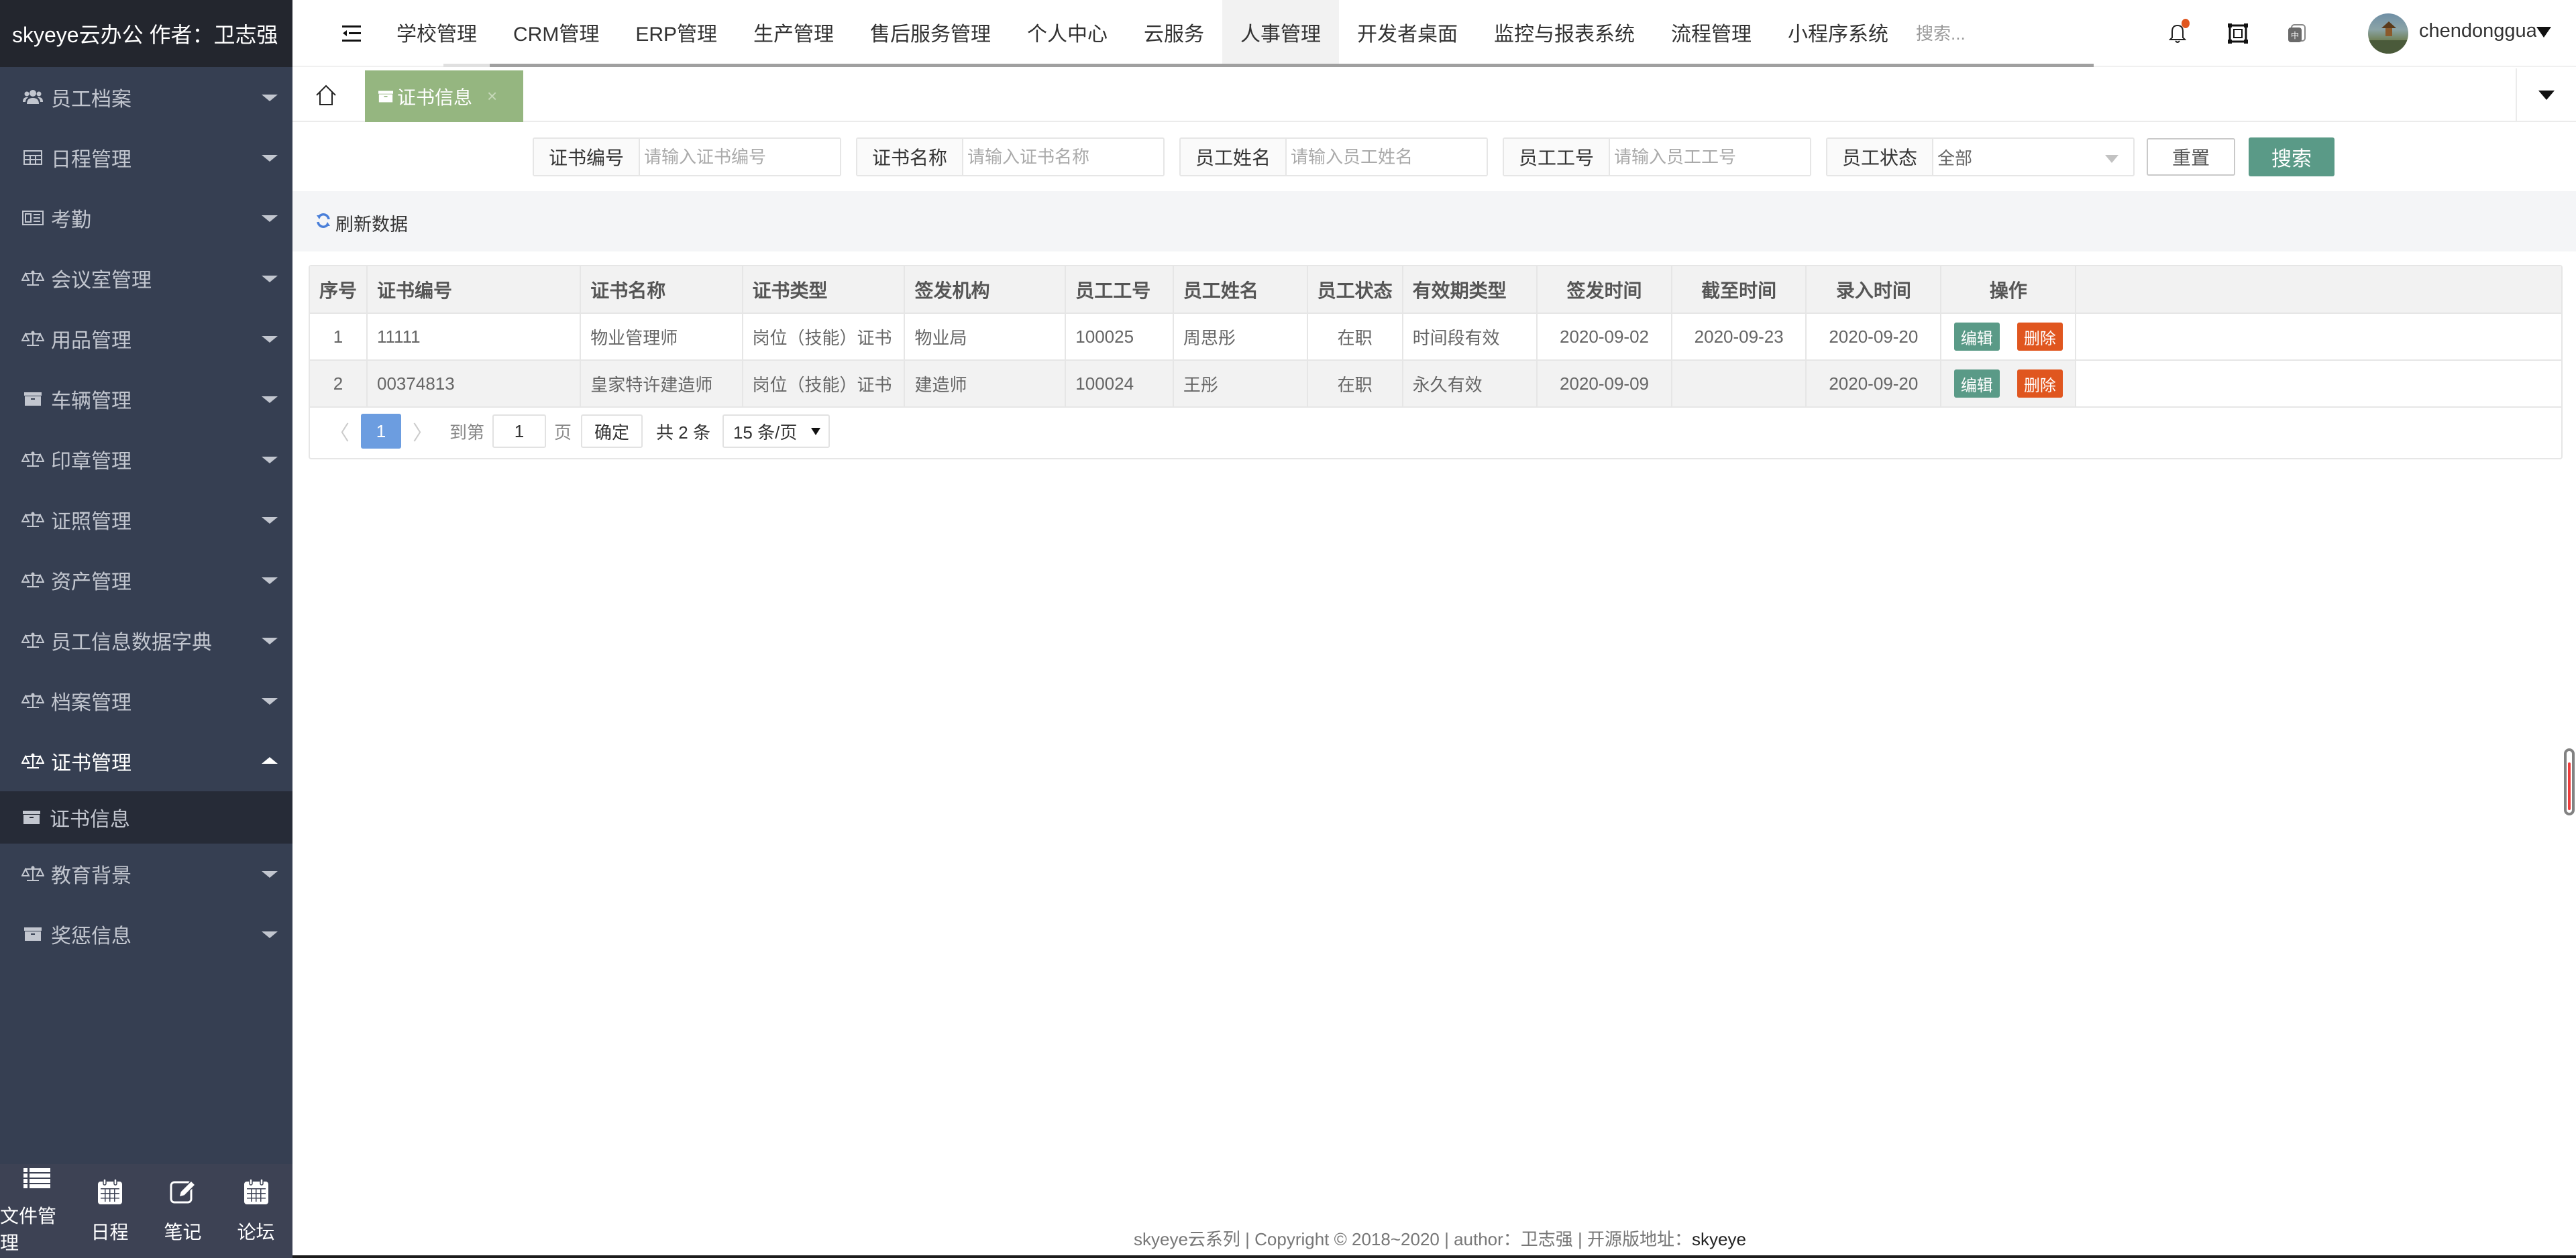 The height and width of the screenshot is (1258, 2576). I want to click on sidebar-item-schedule: 日程管理, so click(146, 157).